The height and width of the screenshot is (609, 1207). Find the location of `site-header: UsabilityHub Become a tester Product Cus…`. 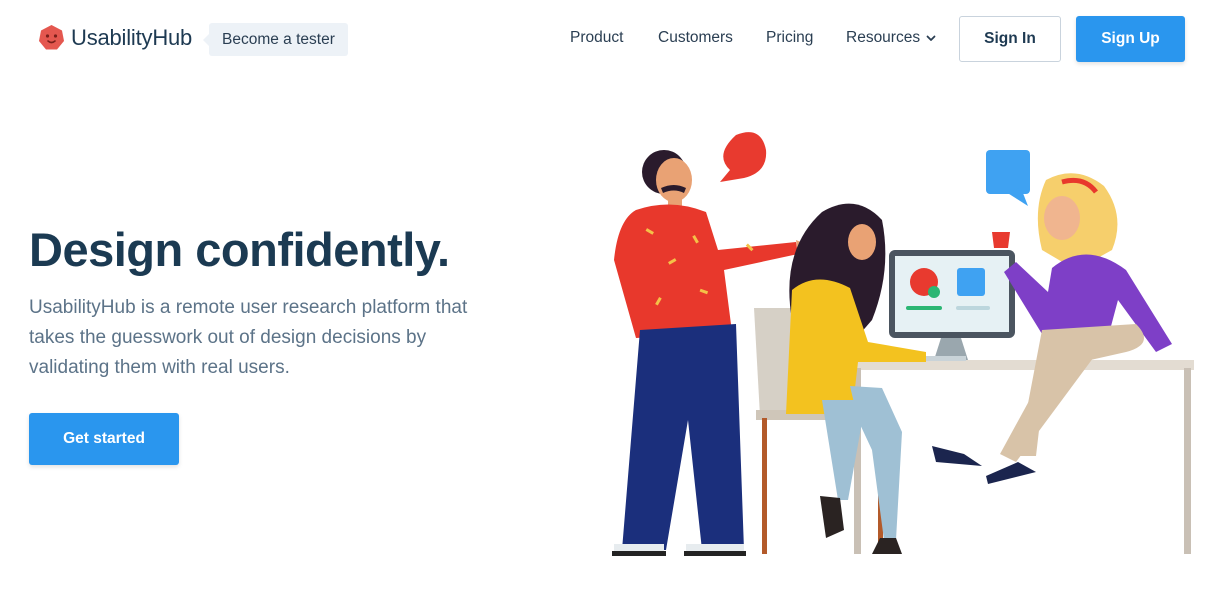

site-header: UsabilityHub Become a tester Product Cus… is located at coordinates (603, 39).